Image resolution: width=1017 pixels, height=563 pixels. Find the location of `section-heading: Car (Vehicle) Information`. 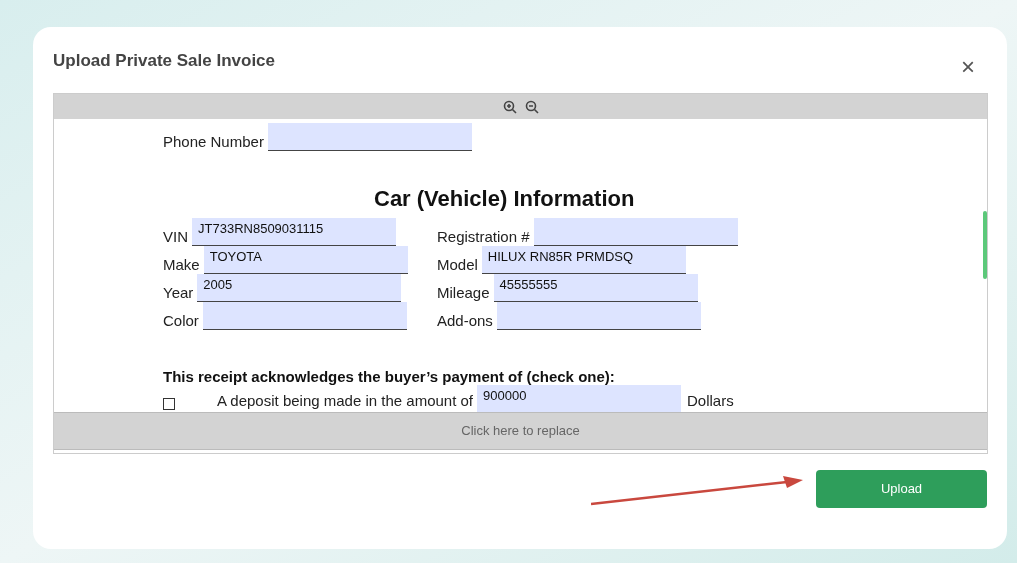

section-heading: Car (Vehicle) Information is located at coordinates (505, 199).